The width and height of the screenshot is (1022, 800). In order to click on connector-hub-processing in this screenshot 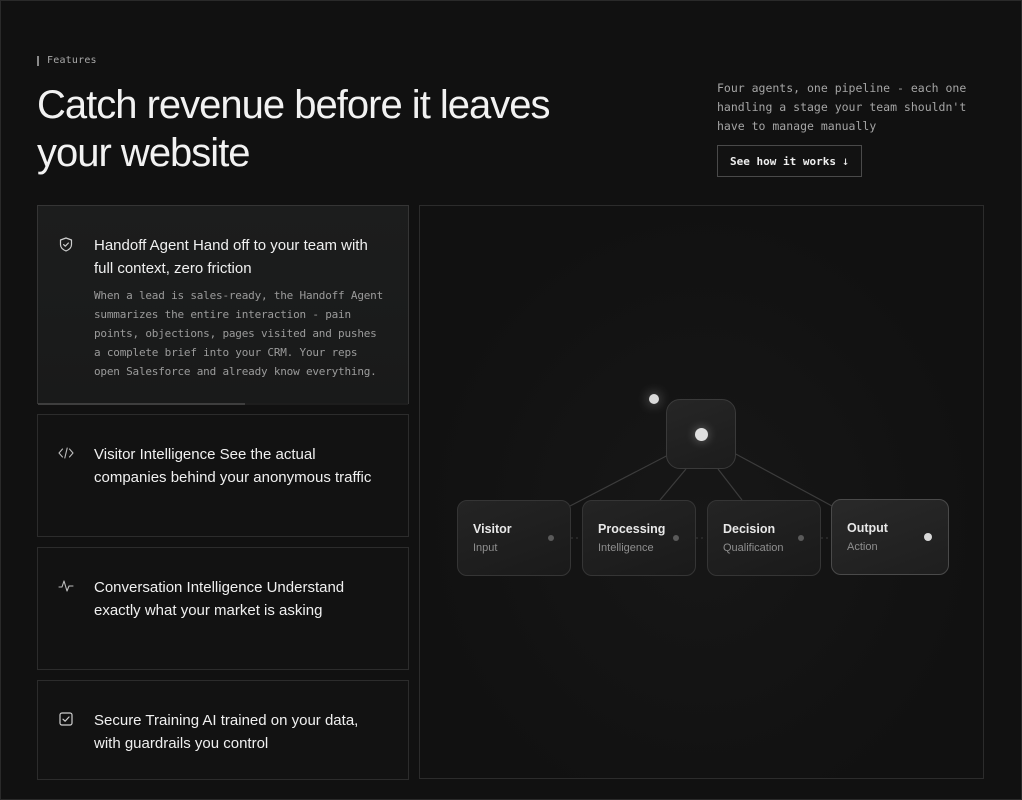, I will do `click(673, 484)`.